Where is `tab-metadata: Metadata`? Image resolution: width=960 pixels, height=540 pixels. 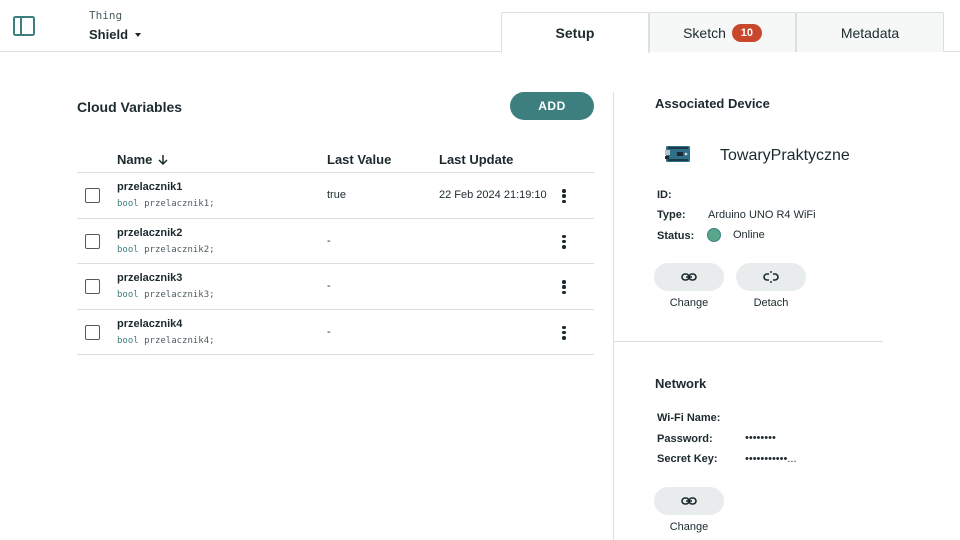 tab-metadata: Metadata is located at coordinates (870, 32).